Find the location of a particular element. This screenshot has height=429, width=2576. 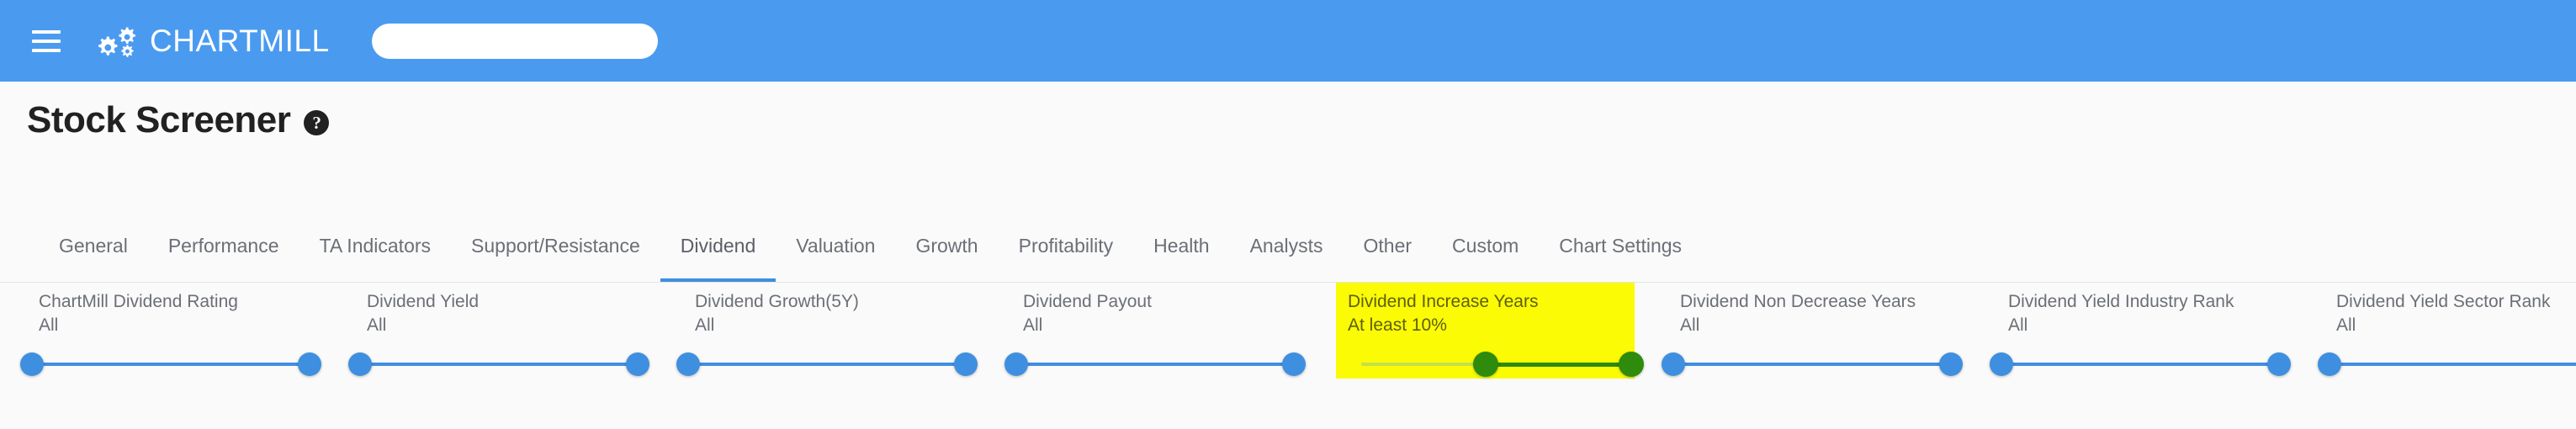

brand-logo: CHARTMILL is located at coordinates (213, 41).